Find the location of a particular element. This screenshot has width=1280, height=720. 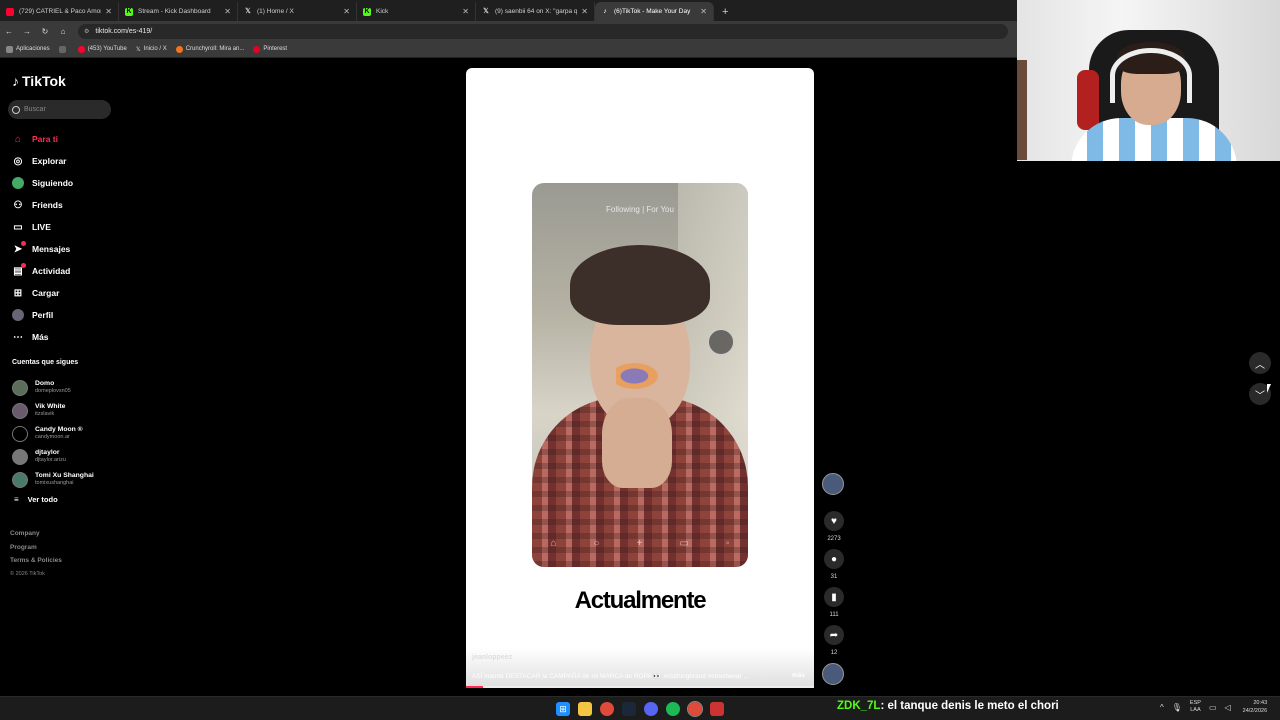

browser-tab: K Kick ✕ is located at coordinates (416, 11).